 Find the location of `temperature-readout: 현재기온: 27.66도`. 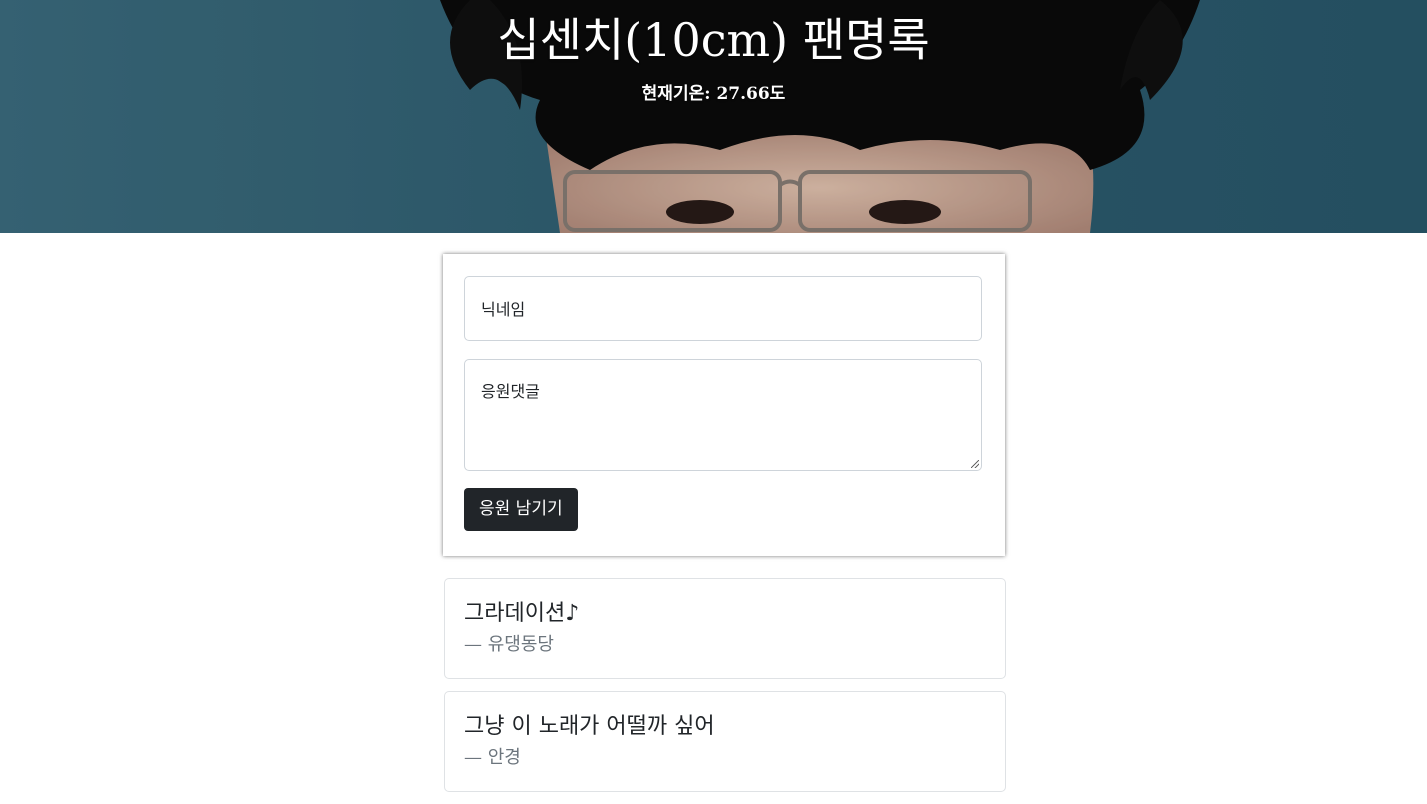

temperature-readout: 현재기온: 27.66도 is located at coordinates (713, 94).